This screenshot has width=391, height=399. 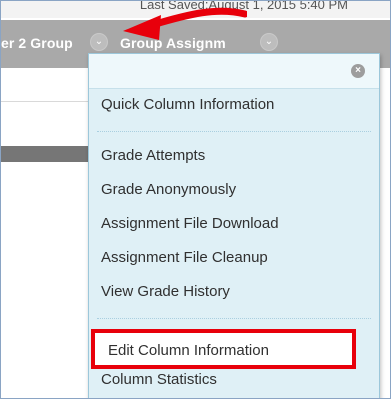 What do you see at coordinates (46, 101) in the screenshot?
I see `grid-divider` at bounding box center [46, 101].